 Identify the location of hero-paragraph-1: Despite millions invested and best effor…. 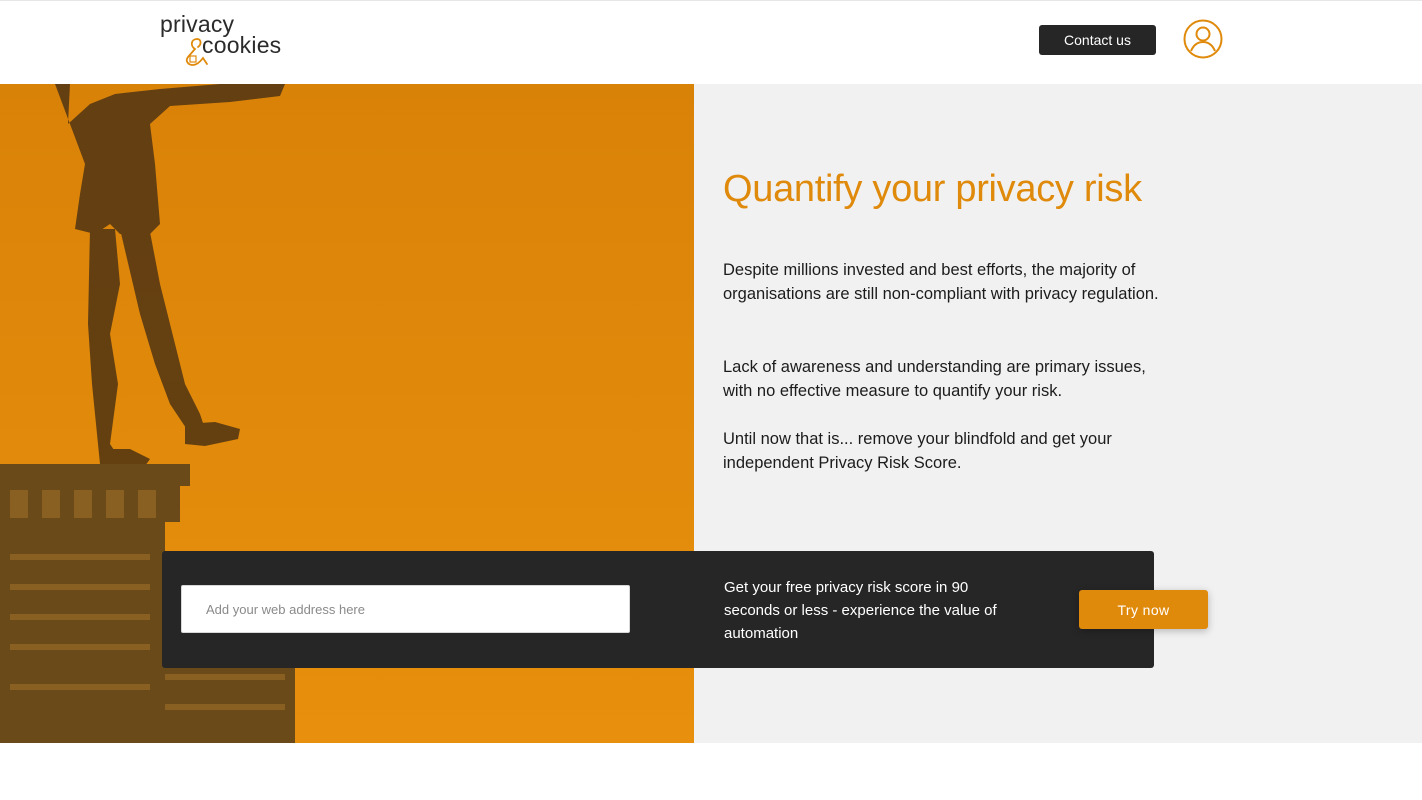
(941, 282).